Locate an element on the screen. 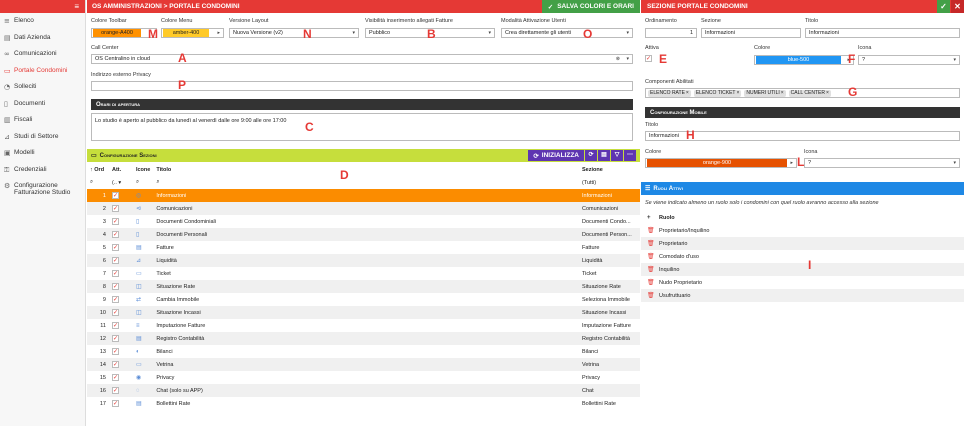 This screenshot has width=964, height=426. call-center-select: OS Centralino in cloud ⊗ ▾ is located at coordinates (362, 59).